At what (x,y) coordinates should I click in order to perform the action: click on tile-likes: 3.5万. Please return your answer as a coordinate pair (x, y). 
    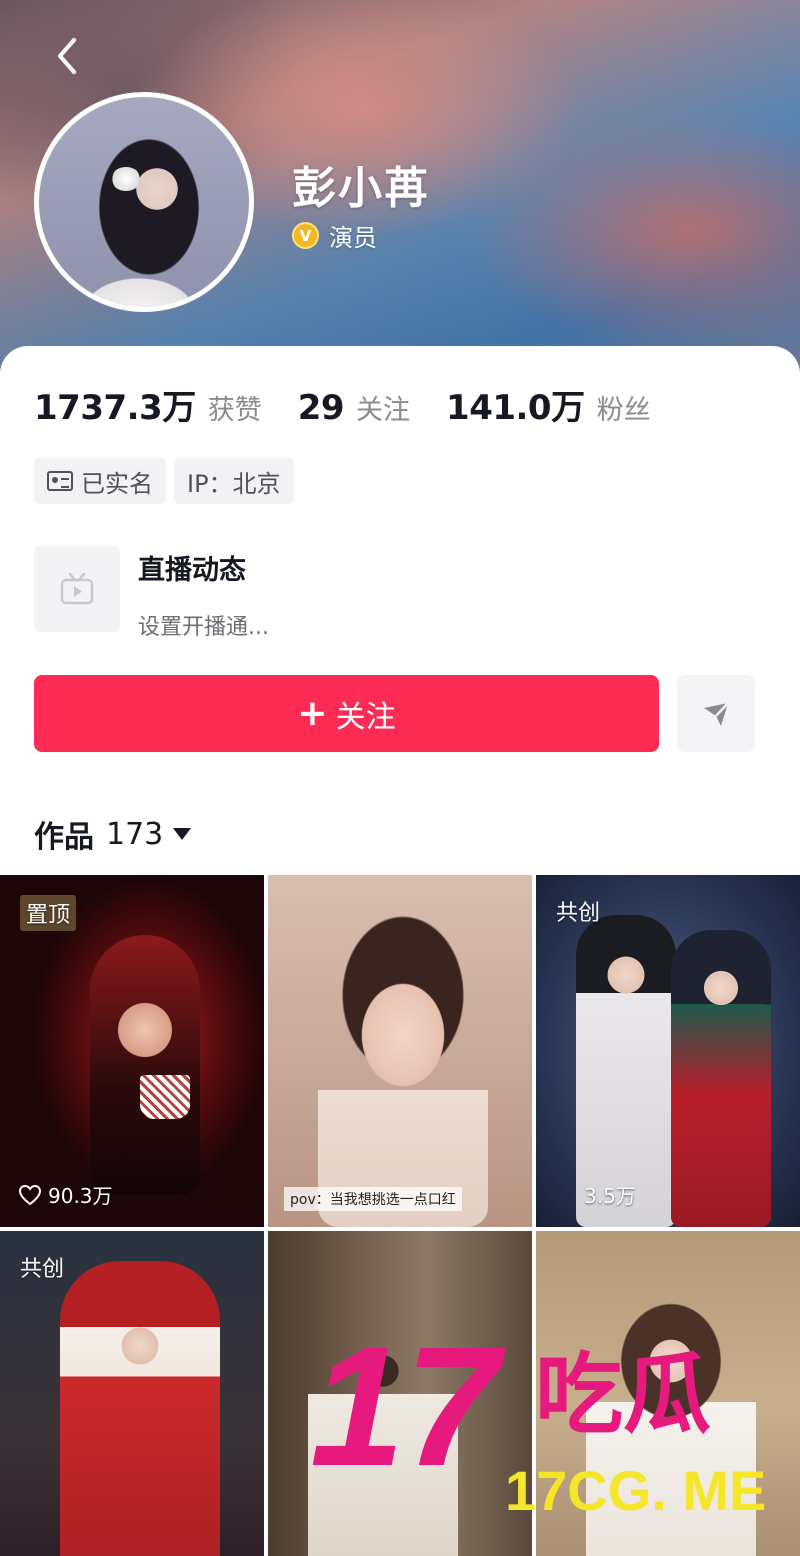
    Looking at the image, I should click on (610, 1194).